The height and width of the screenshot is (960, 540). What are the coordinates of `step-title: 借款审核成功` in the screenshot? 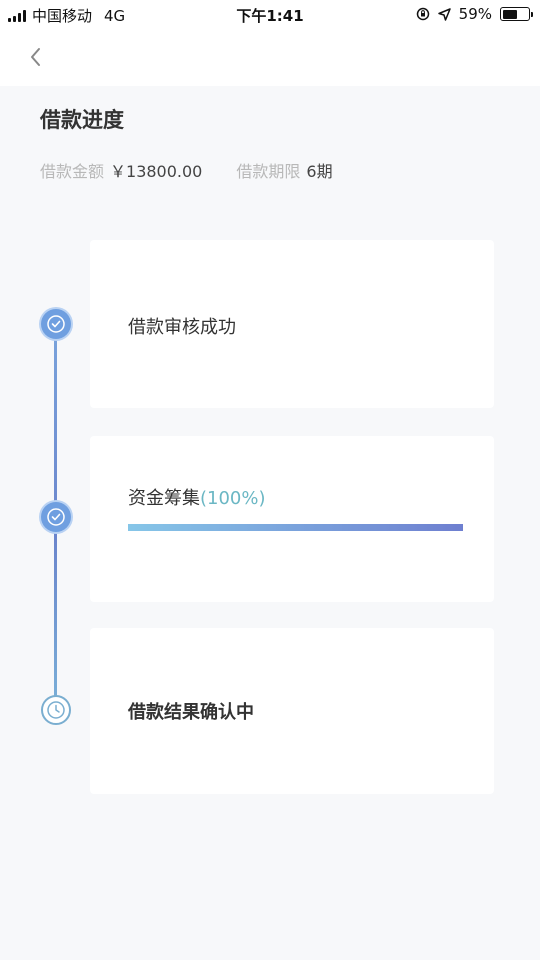 It's located at (182, 327).